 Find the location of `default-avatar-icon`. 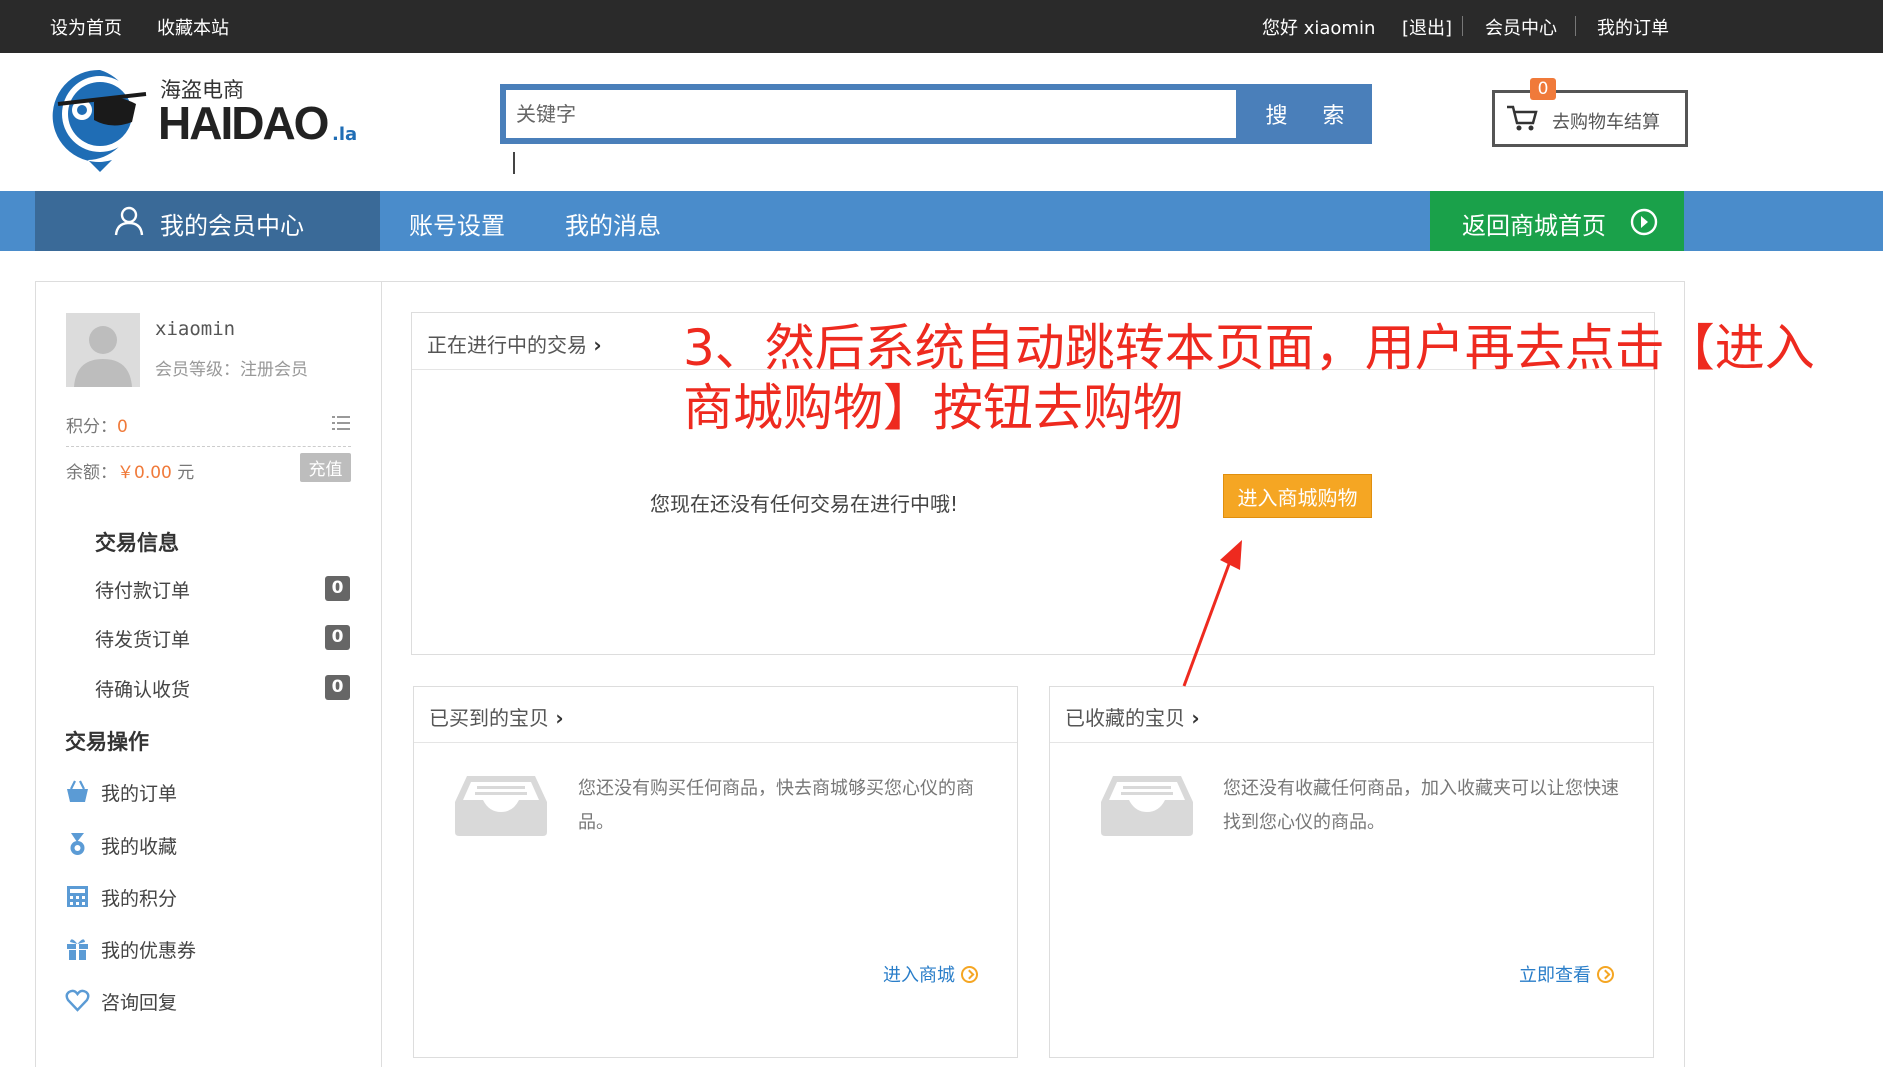

default-avatar-icon is located at coordinates (103, 350).